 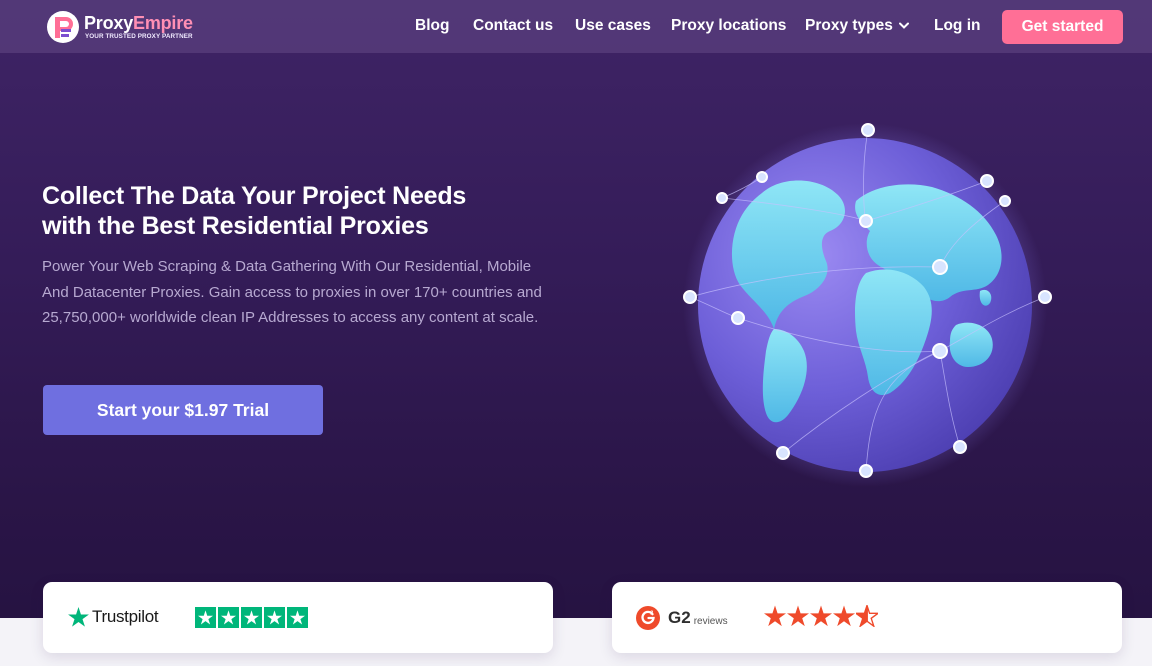 What do you see at coordinates (139, 36) in the screenshot?
I see `brand-tagline: YOUR TRUSTED PROXY PARTNER` at bounding box center [139, 36].